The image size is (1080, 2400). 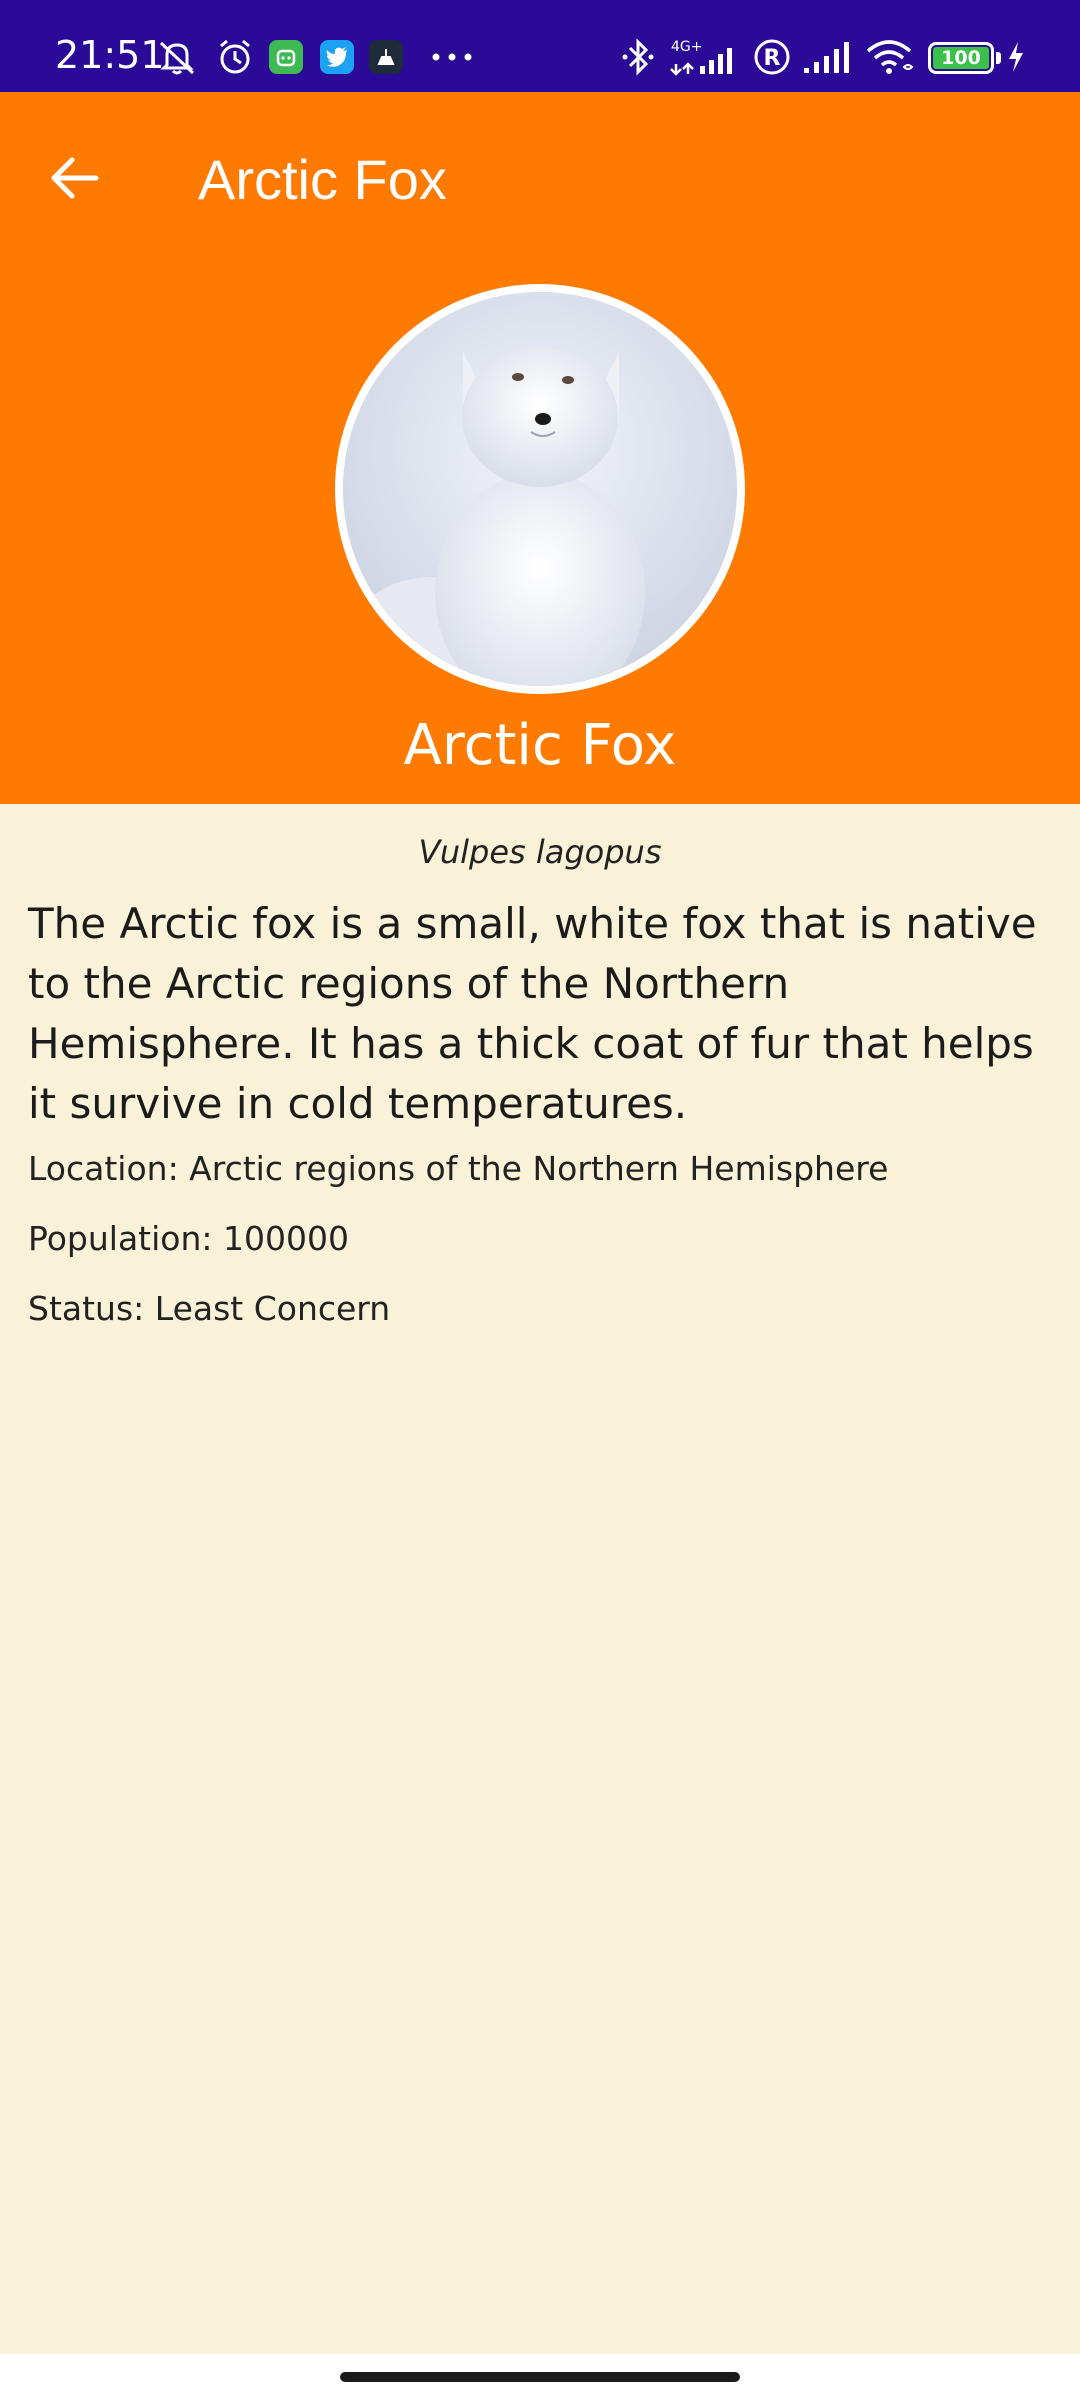 What do you see at coordinates (452, 57) in the screenshot?
I see `more-icon` at bounding box center [452, 57].